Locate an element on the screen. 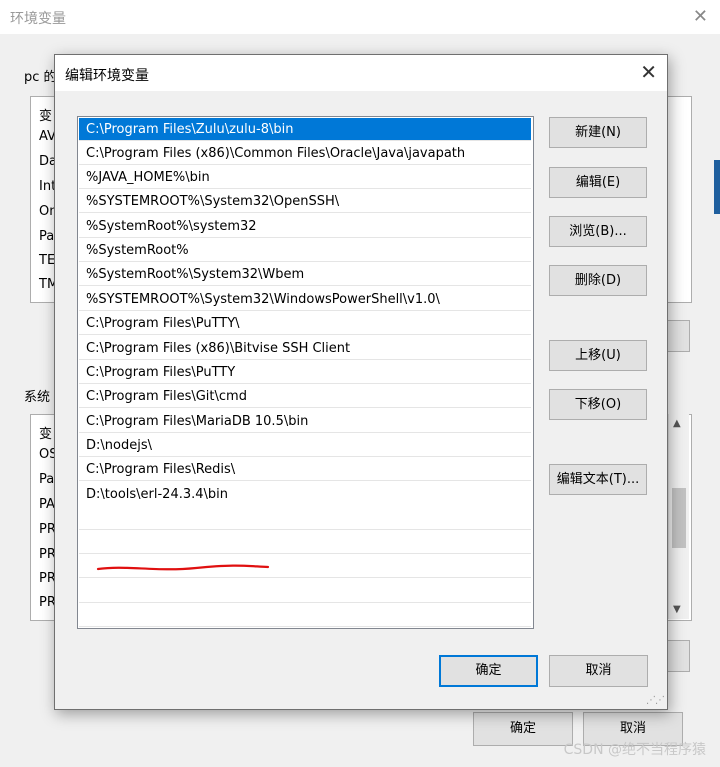 Image resolution: width=720 pixels, height=767 pixels. path-list-item: %JAVA_HOME%\bin is located at coordinates (305, 177).